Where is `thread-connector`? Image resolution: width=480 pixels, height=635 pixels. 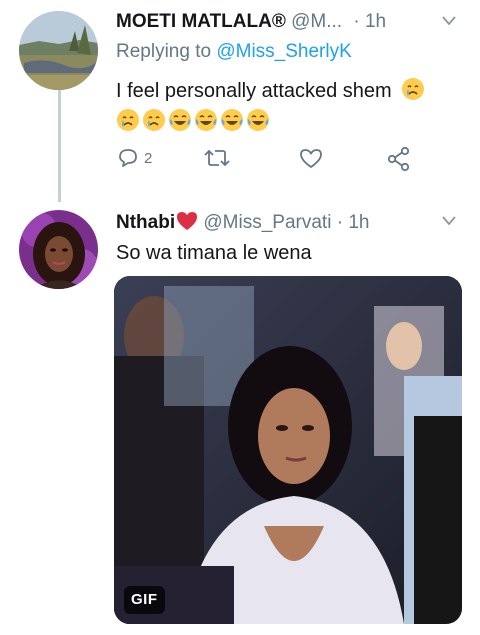 thread-connector is located at coordinates (59, 146).